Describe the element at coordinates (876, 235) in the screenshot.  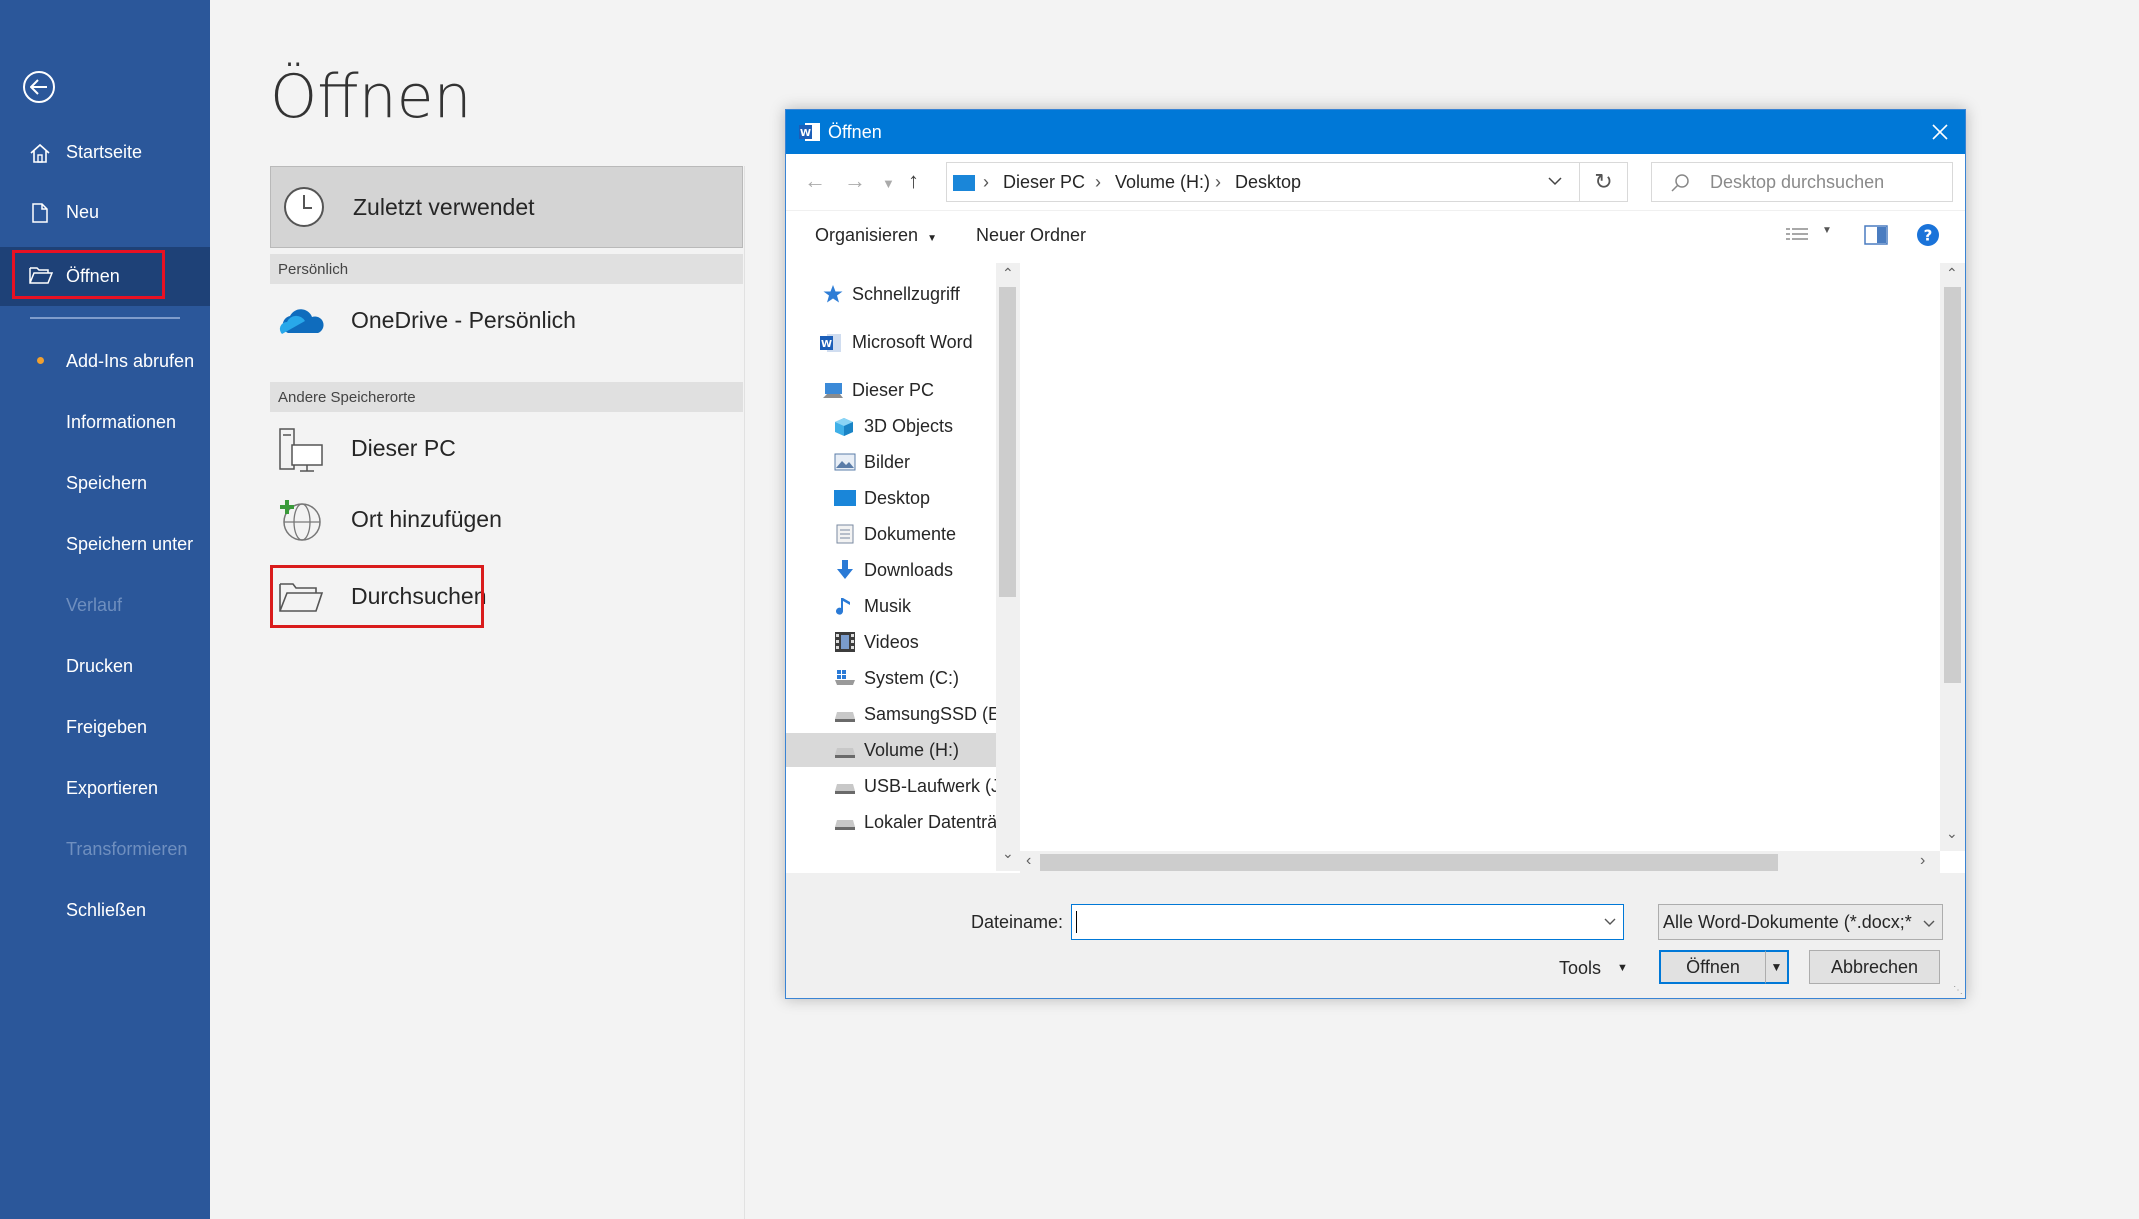
I see `organize-menu: Organisieren ▼` at that location.